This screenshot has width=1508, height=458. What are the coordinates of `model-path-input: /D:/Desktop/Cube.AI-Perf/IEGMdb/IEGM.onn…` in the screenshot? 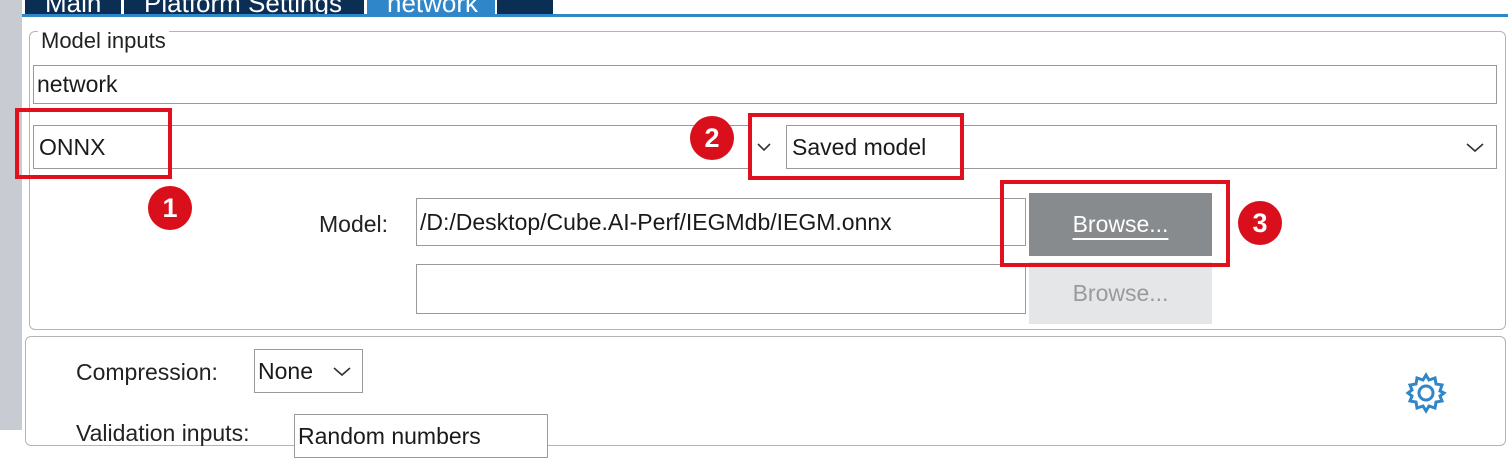 It's located at (721, 222).